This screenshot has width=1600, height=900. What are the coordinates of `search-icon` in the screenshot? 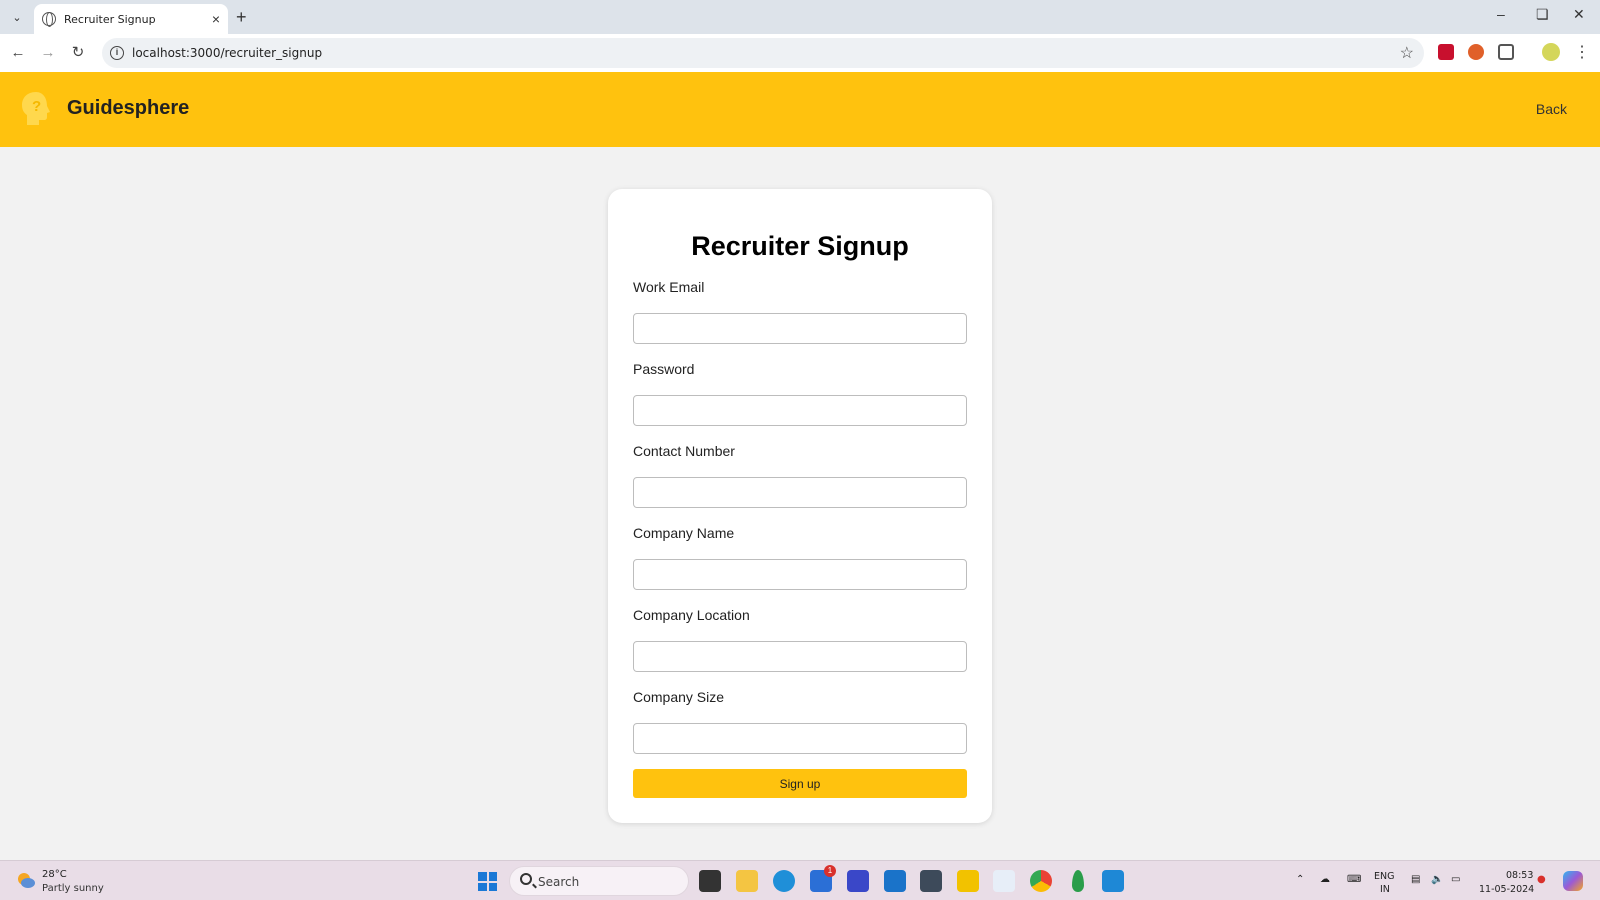 It's located at (526, 879).